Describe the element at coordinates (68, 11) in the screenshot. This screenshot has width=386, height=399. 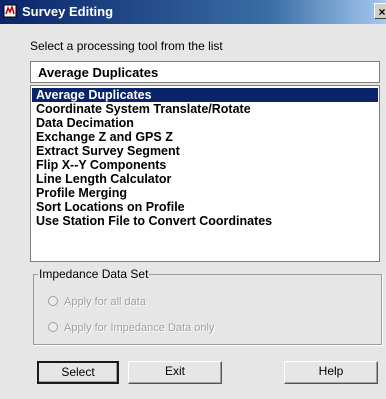
I see `window-title: Survey Editing` at that location.